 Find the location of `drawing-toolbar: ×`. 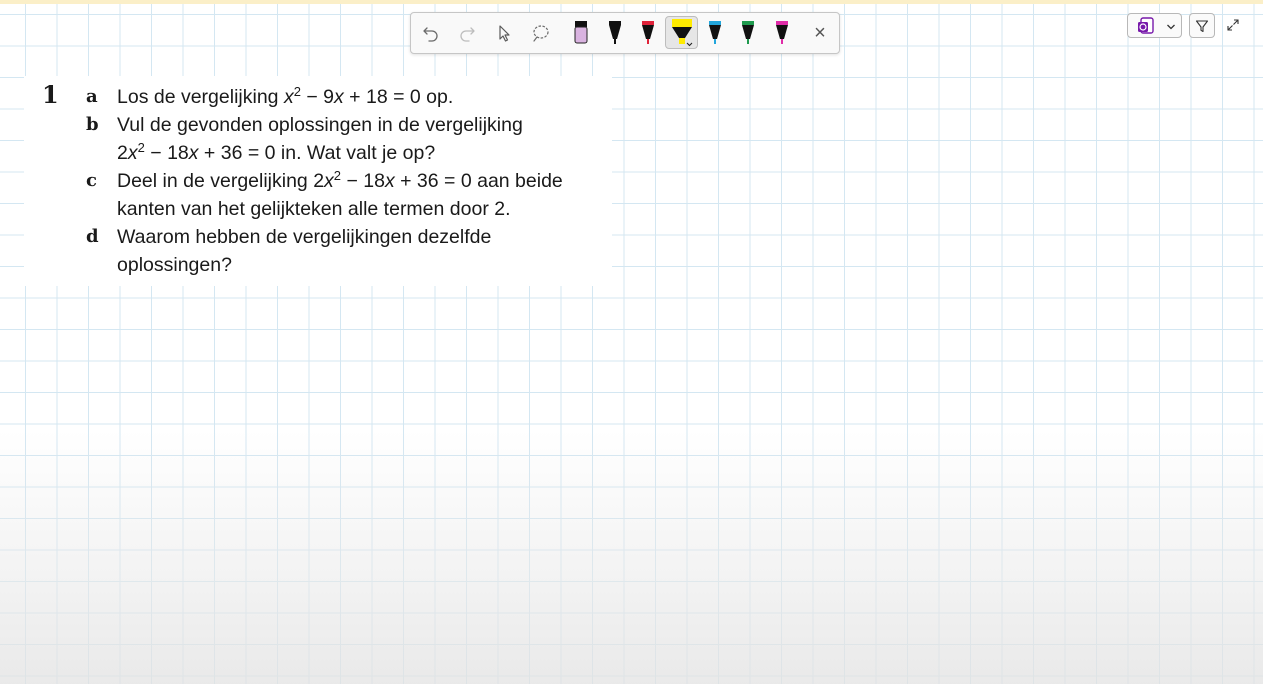

drawing-toolbar: × is located at coordinates (625, 33).